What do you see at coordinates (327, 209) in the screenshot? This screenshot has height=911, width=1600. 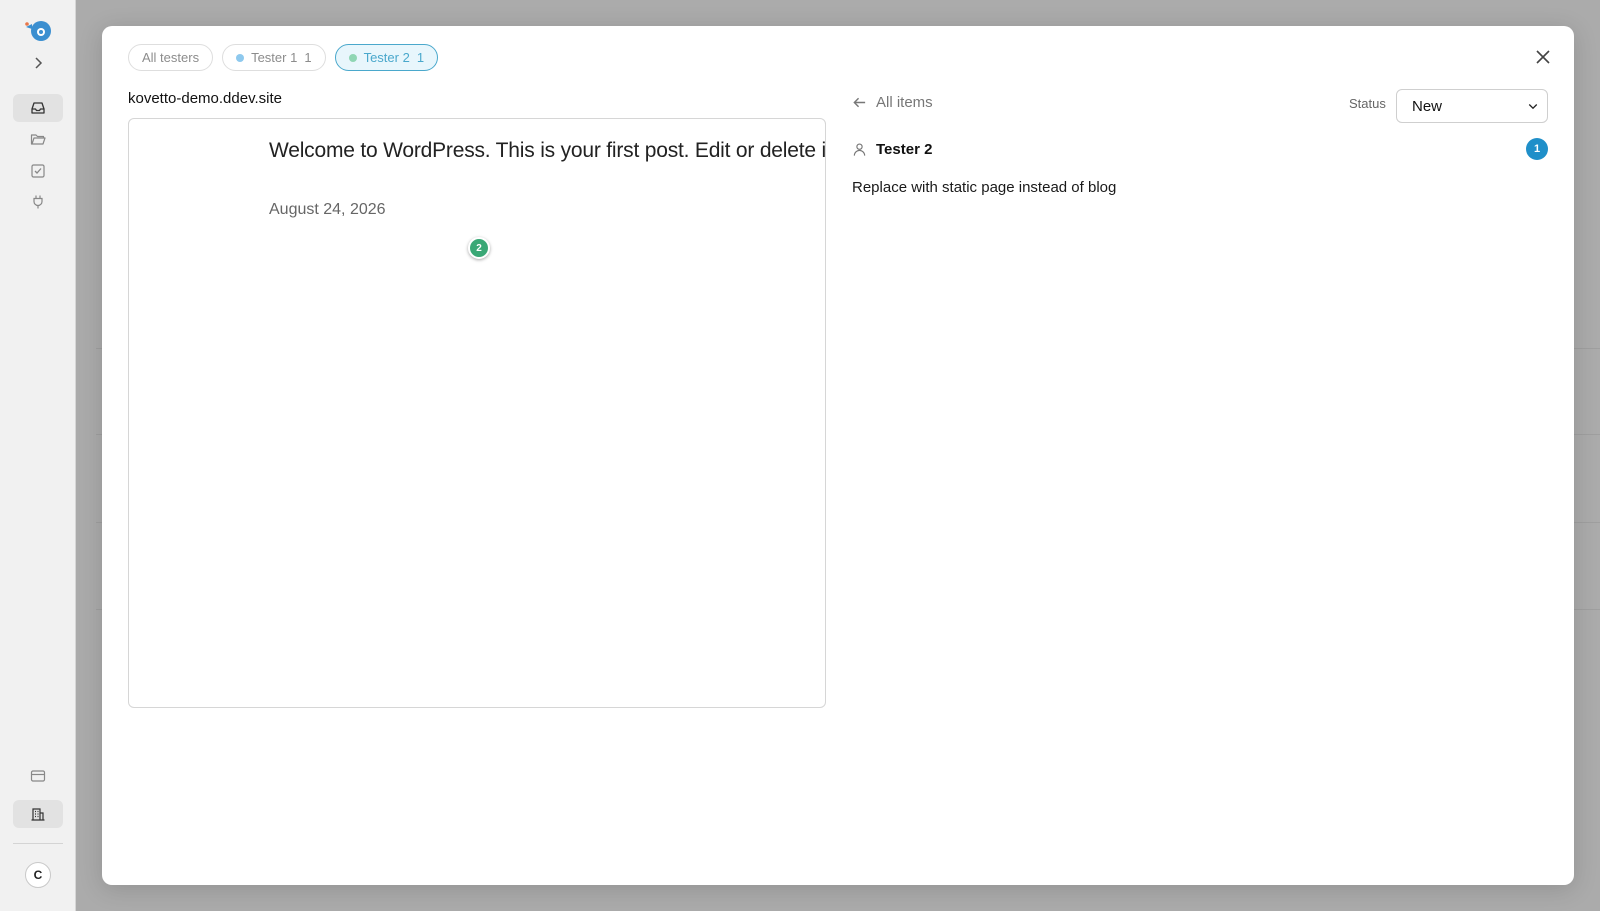 I see `post-date: August 24, 2026` at bounding box center [327, 209].